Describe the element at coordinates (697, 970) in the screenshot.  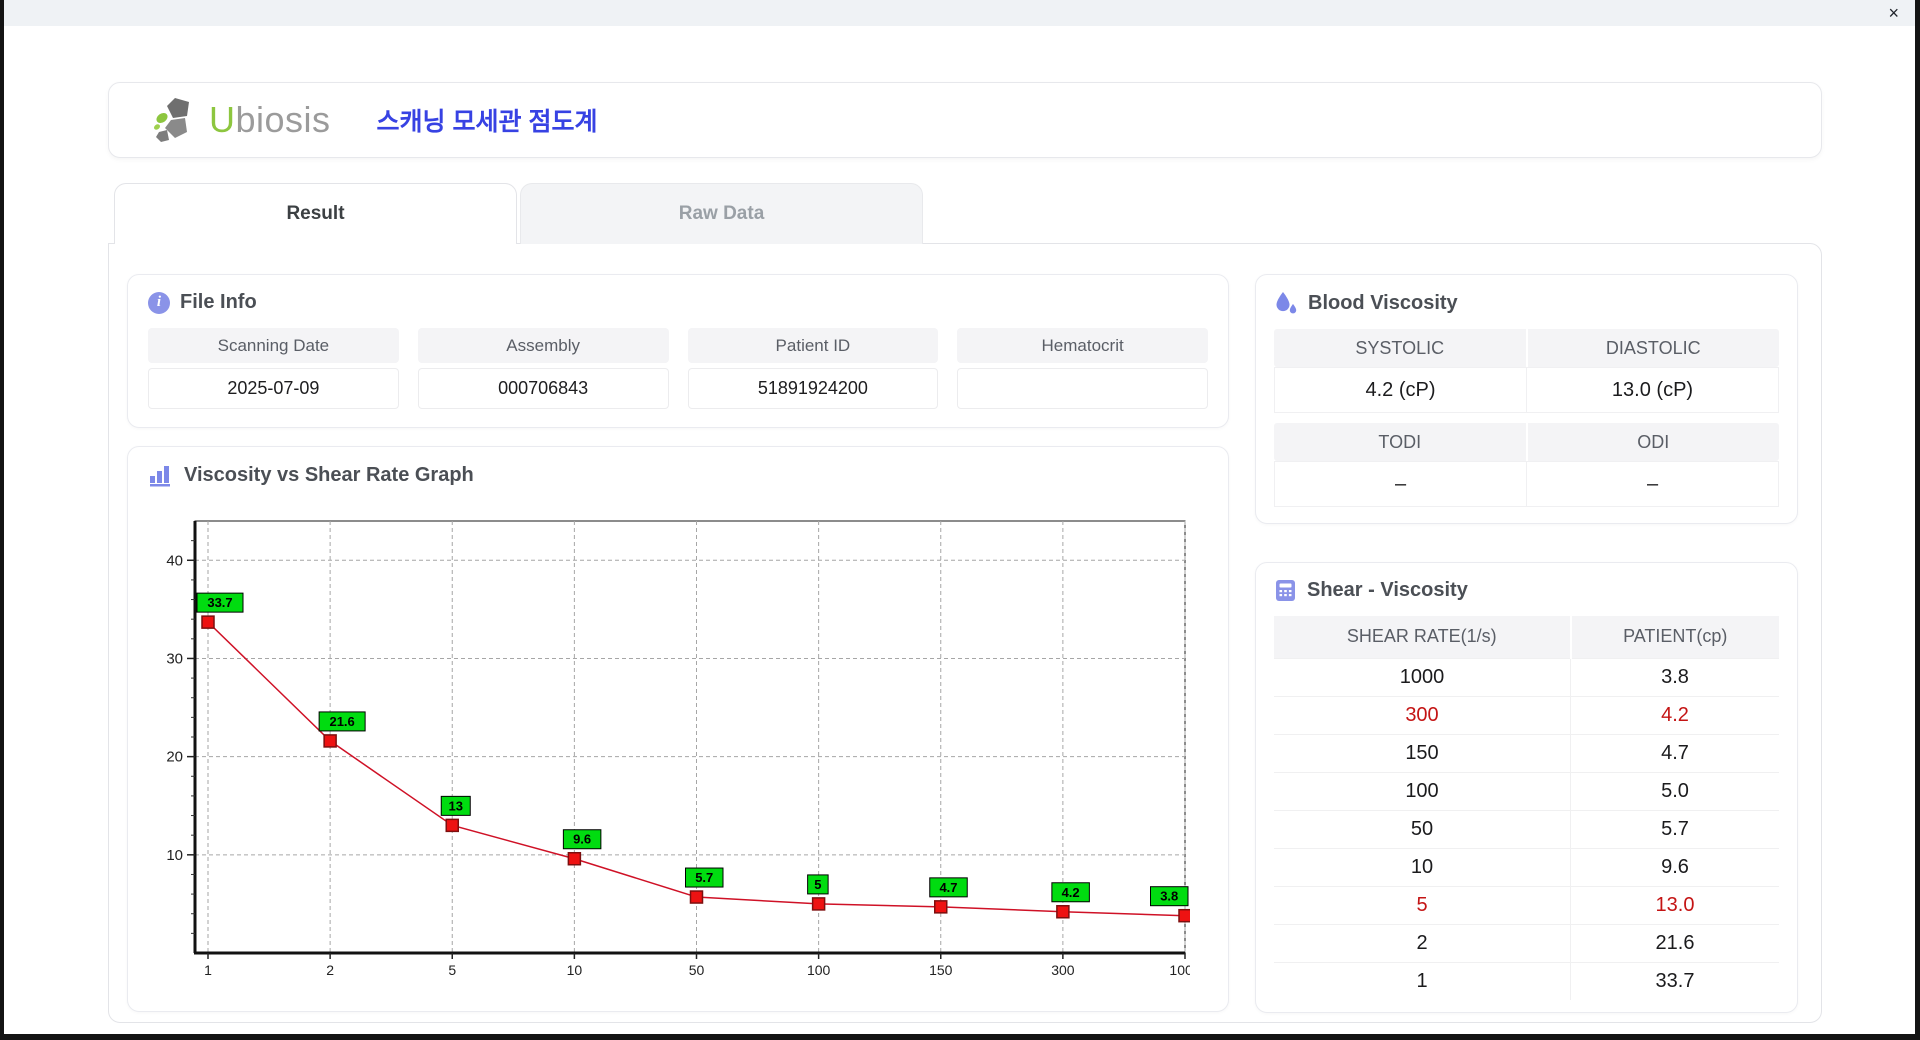
I see `x-tick-label: 50` at that location.